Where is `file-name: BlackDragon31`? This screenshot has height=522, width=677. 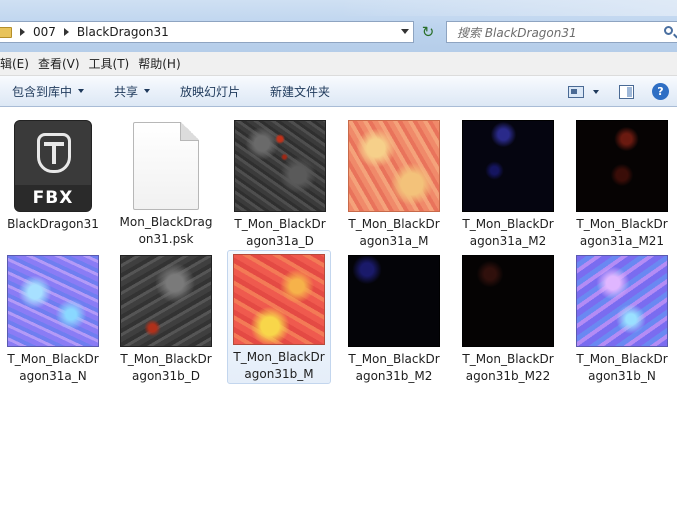
file-name: BlackDragon31 is located at coordinates (53, 224).